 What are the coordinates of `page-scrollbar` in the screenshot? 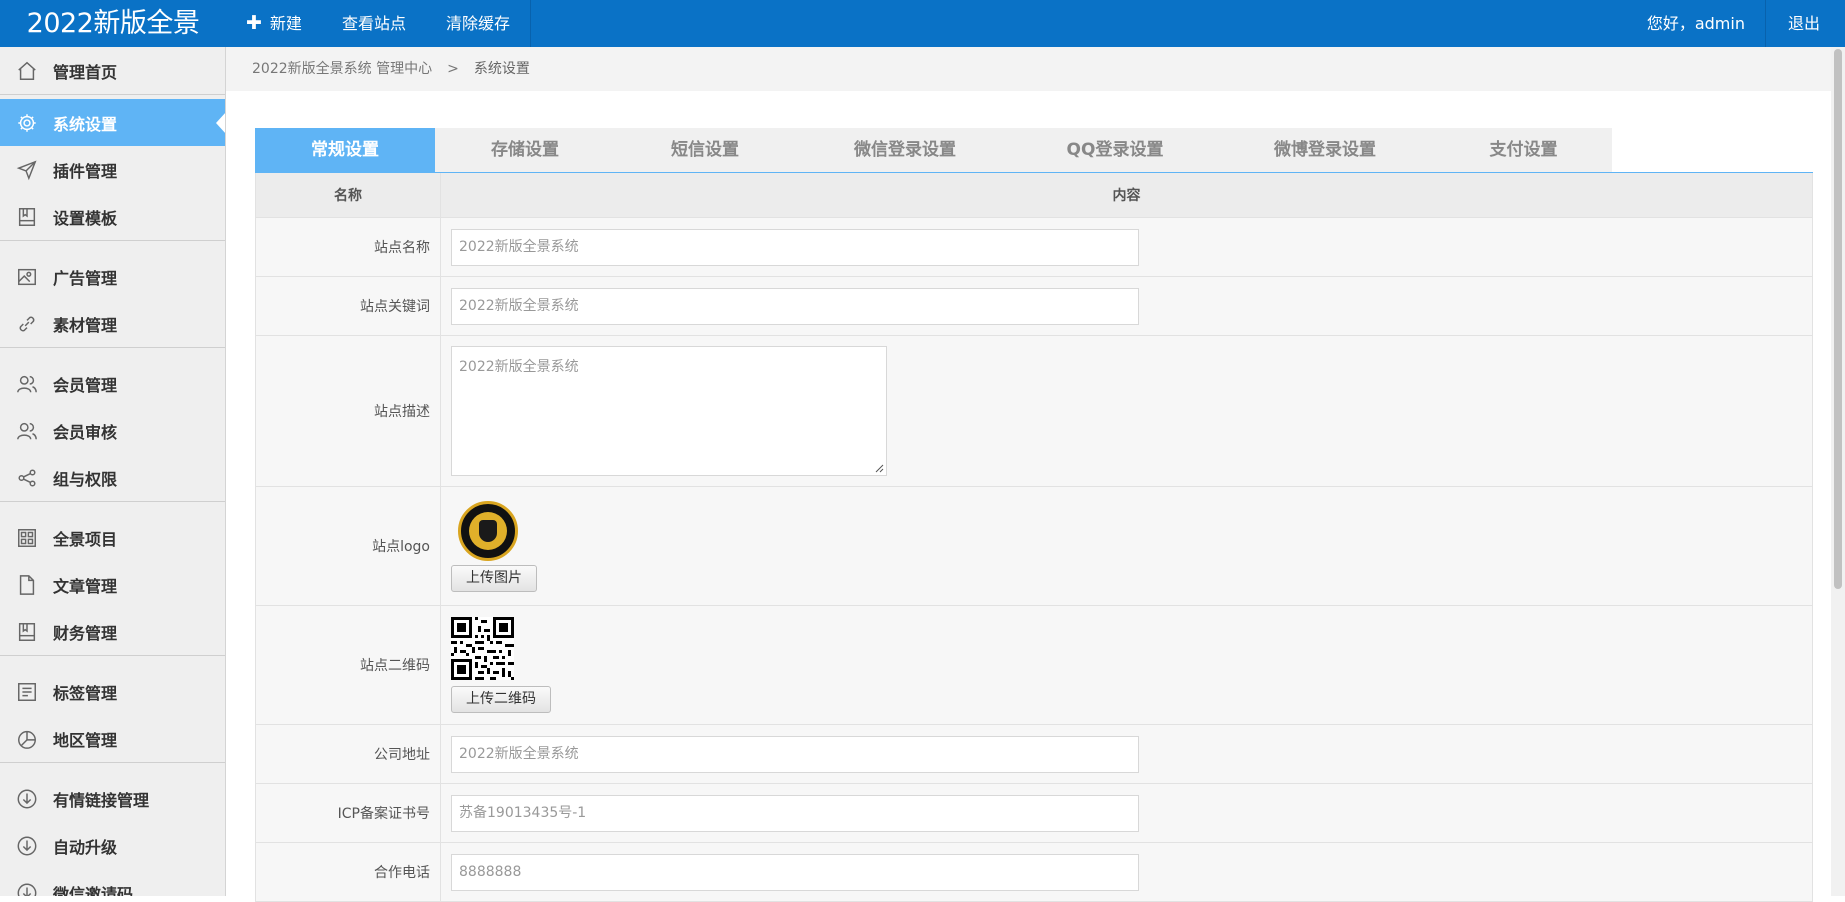 It's located at (1838, 471).